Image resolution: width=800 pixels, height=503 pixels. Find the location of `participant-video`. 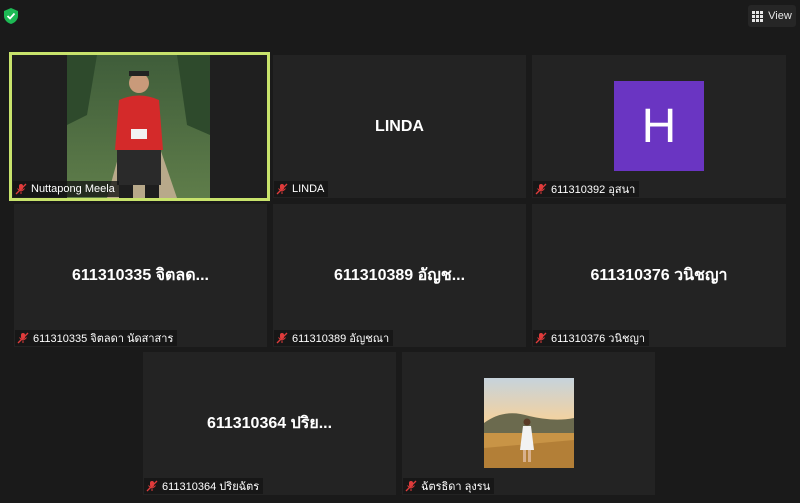

participant-video is located at coordinates (138, 126).